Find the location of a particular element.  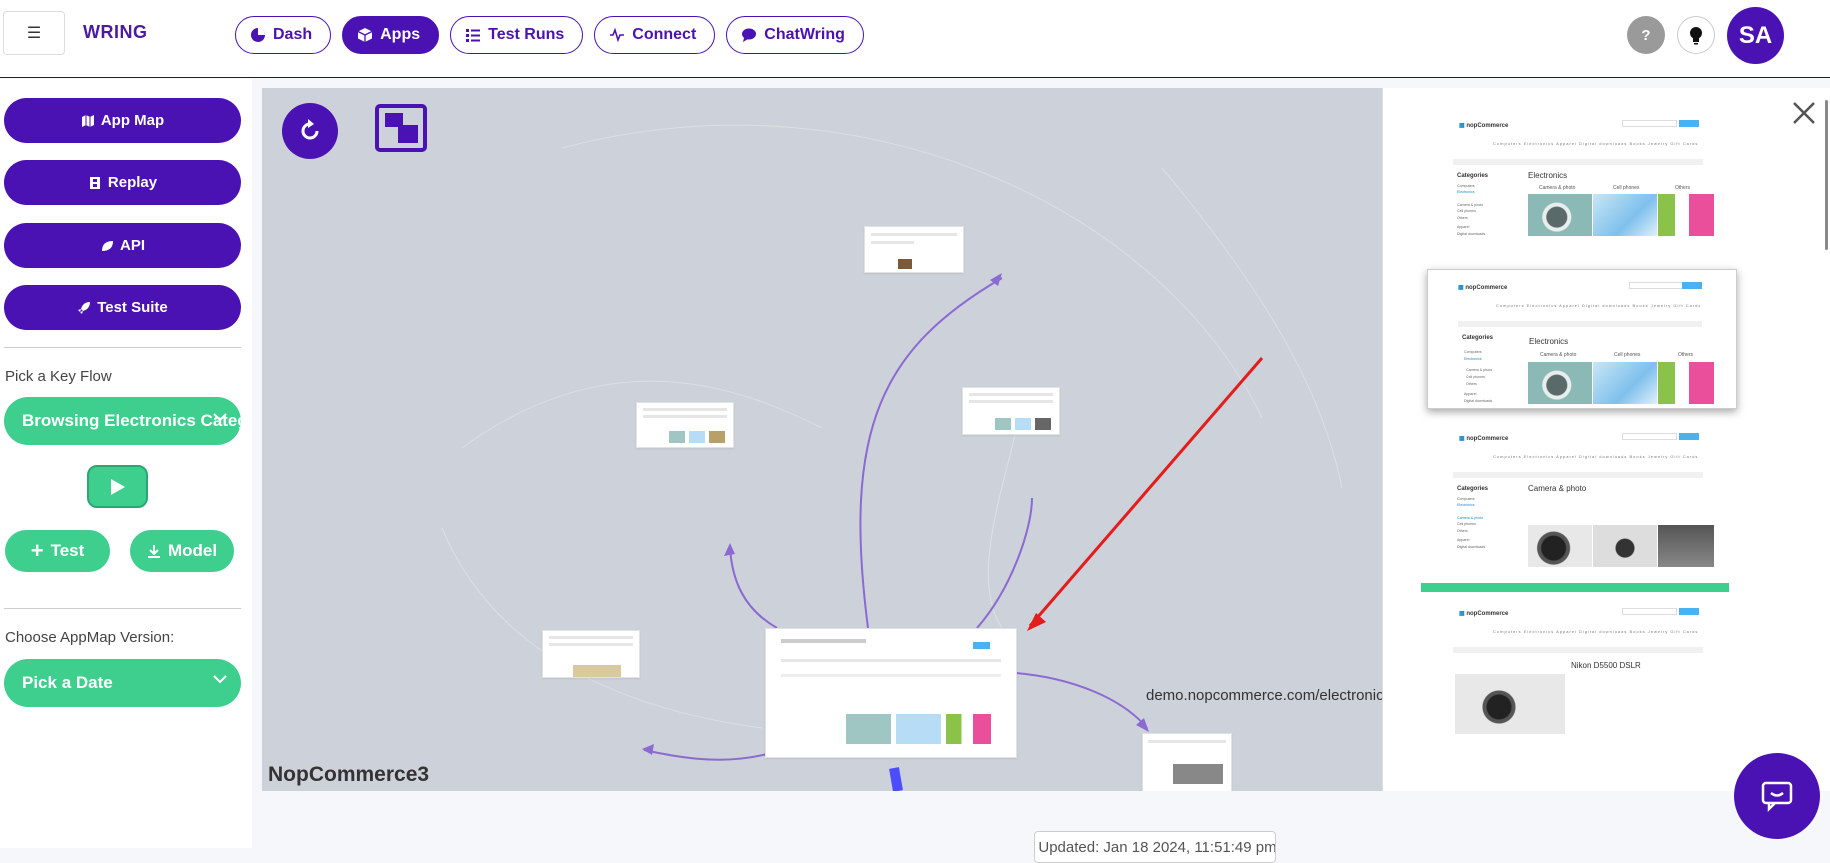

main-nav: Dash Apps Test Runs Connect ChatWring is located at coordinates (549, 35).